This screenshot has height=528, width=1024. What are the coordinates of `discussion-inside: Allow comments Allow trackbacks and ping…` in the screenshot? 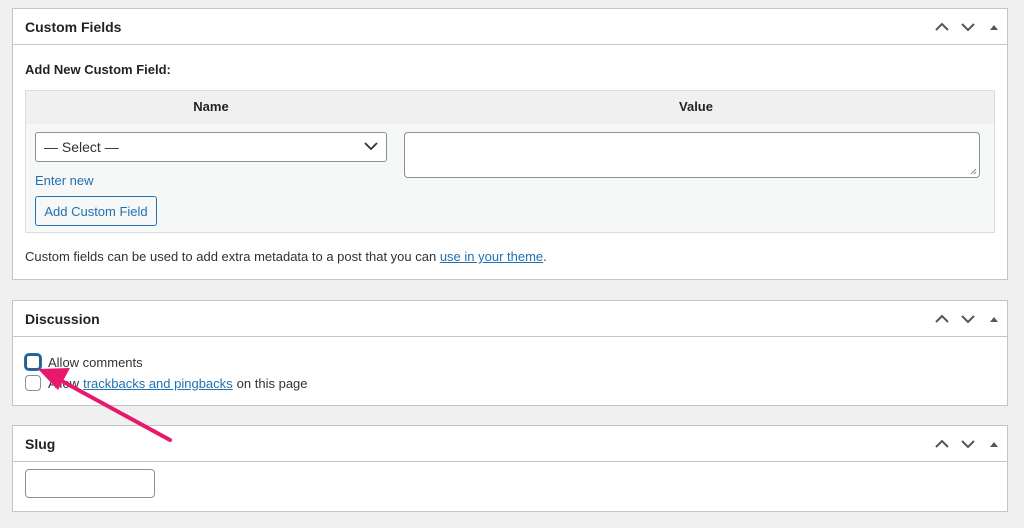 It's located at (510, 371).